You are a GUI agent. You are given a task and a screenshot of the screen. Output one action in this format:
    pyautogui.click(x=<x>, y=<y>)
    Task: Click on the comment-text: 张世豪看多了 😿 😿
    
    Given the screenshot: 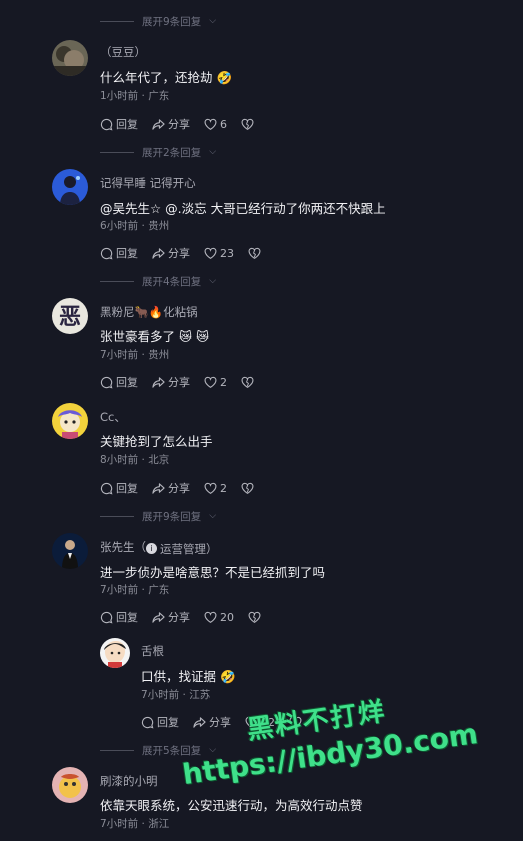 What is the action you would take?
    pyautogui.click(x=155, y=336)
    